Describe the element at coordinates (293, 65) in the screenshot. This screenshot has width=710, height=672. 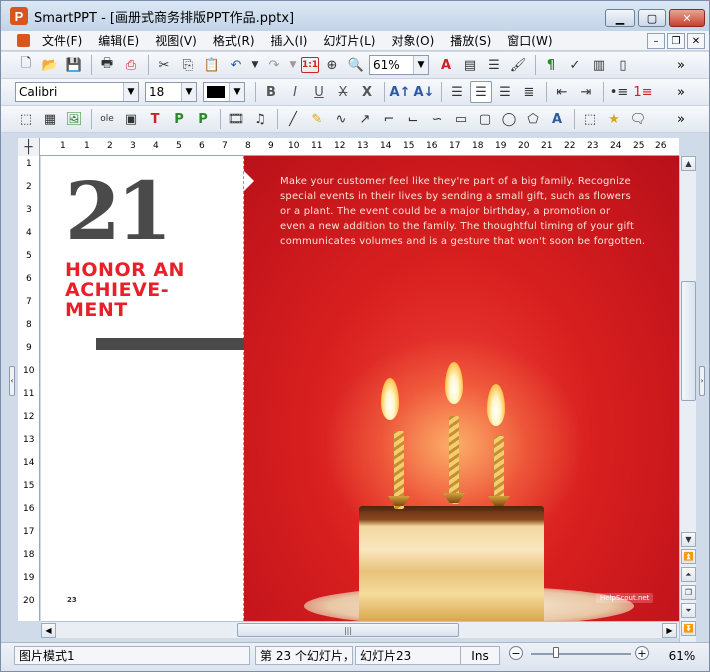
I see `redo-dropdown-icon: ▼` at that location.